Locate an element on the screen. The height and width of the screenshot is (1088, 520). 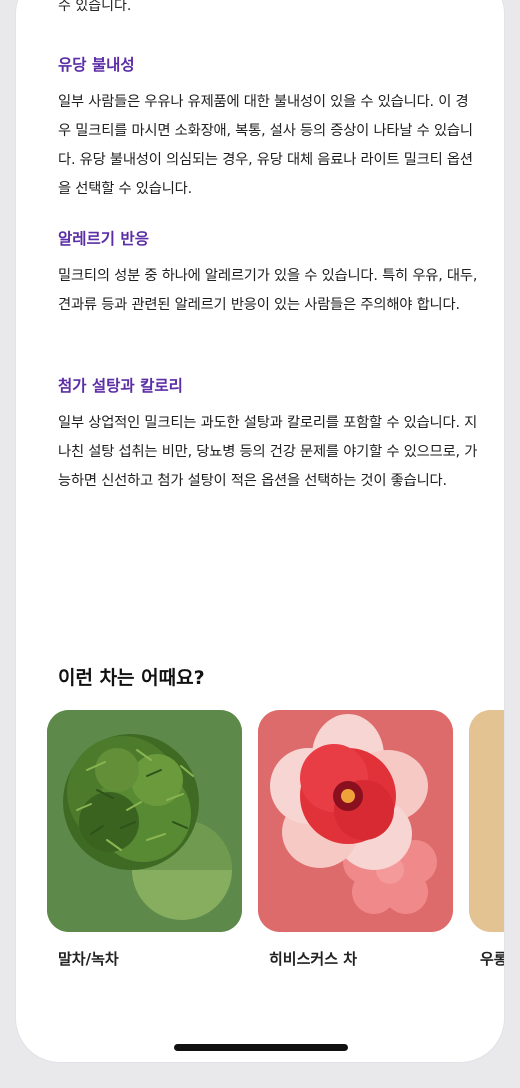
tea-card-matcha is located at coordinates (144, 821).